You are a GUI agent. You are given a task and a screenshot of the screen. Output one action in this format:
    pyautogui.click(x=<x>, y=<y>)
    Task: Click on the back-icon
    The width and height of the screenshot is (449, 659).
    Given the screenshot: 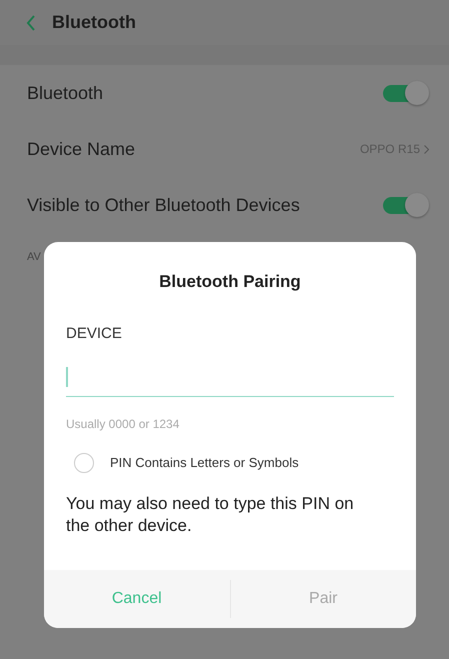 What is the action you would take?
    pyautogui.click(x=31, y=22)
    